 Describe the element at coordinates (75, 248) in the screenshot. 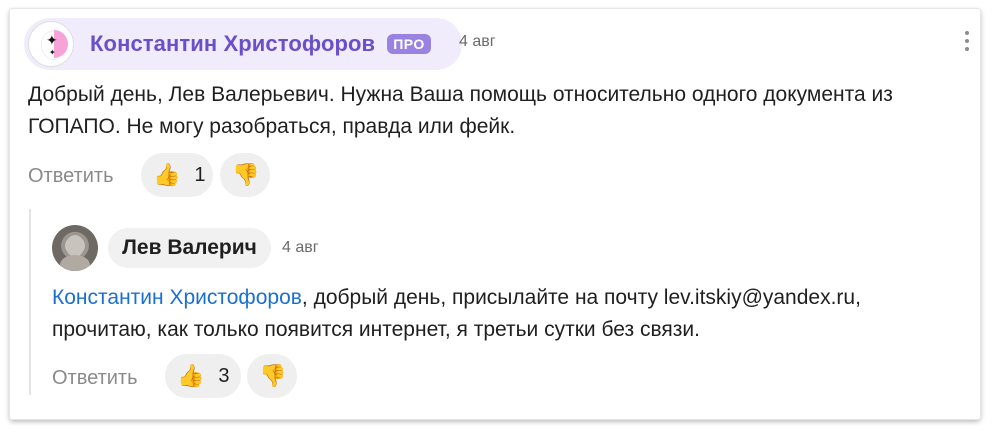

I see `reply-author-avatar` at that location.